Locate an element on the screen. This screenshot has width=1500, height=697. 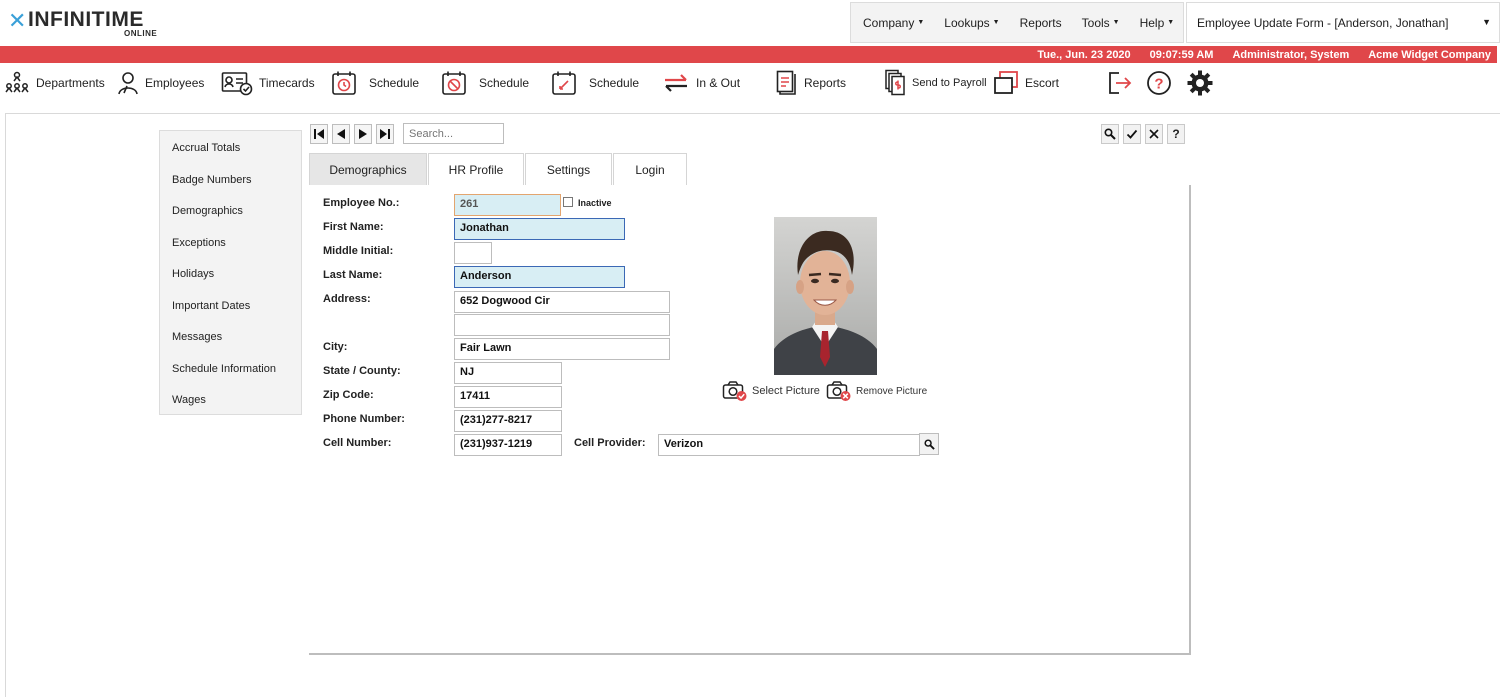
inactive-checkbox is located at coordinates (568, 202).